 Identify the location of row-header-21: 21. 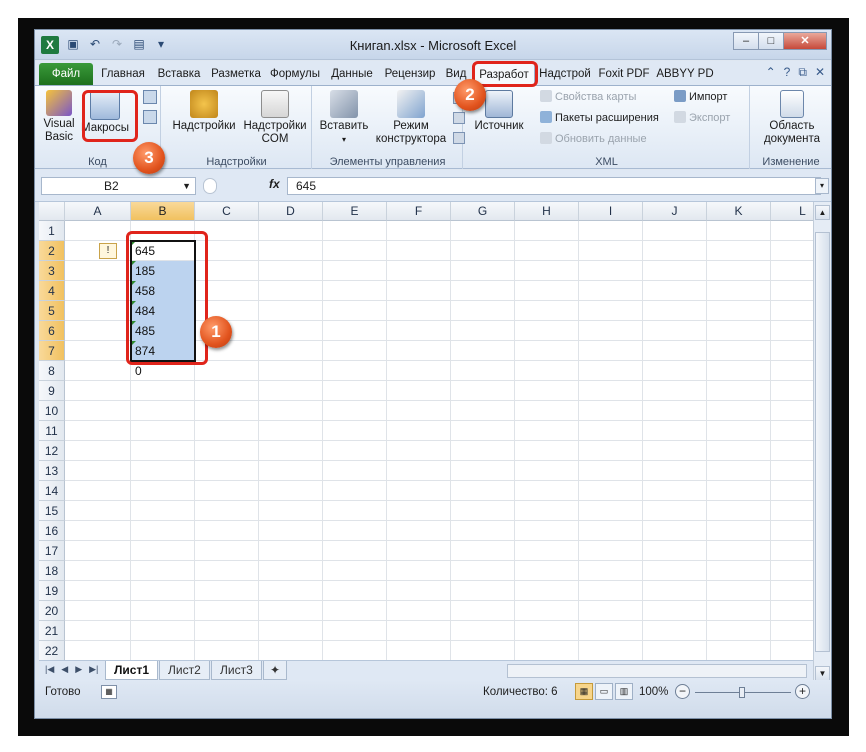
(52, 631).